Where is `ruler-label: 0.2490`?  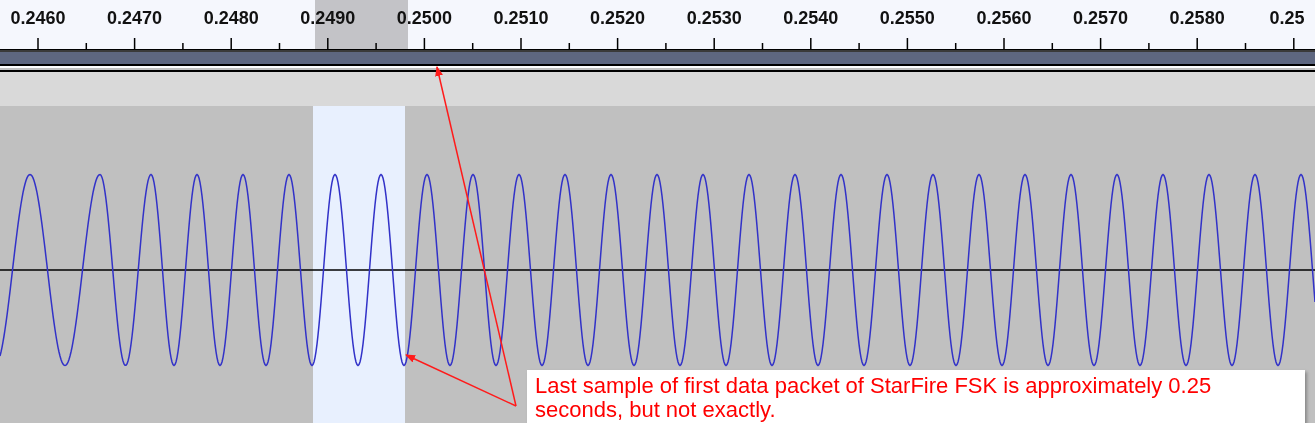
ruler-label: 0.2490 is located at coordinates (328, 19).